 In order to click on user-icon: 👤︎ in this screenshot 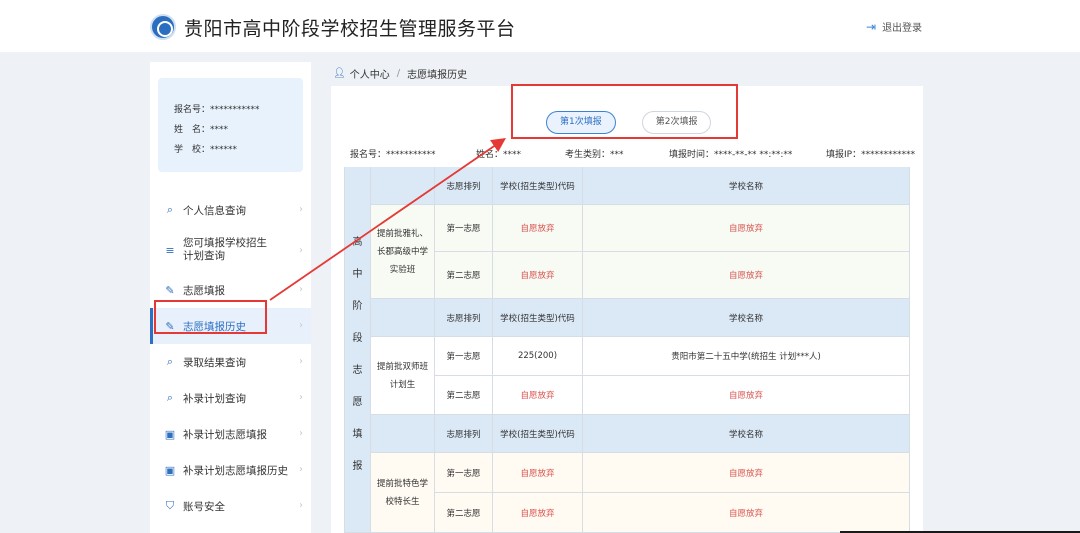, I will do `click(339, 73)`.